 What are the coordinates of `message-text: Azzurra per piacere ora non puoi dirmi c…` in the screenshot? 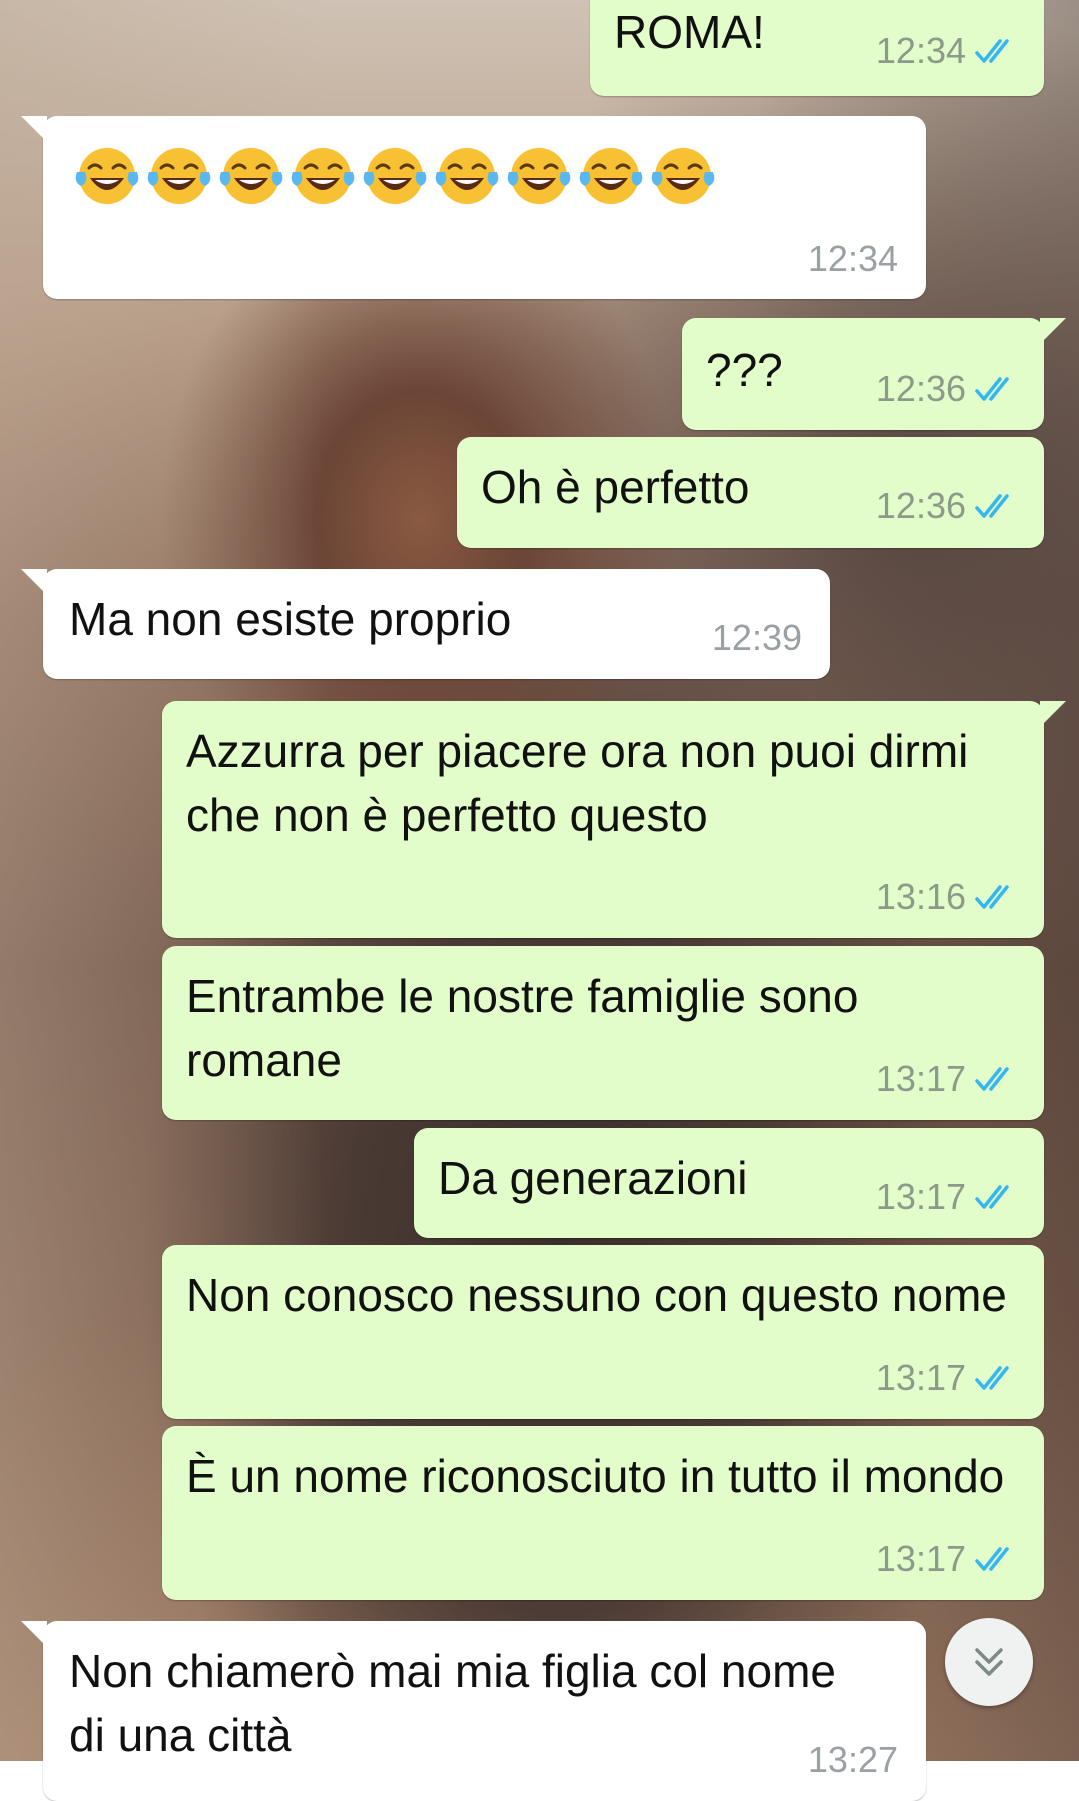 It's located at (577, 783).